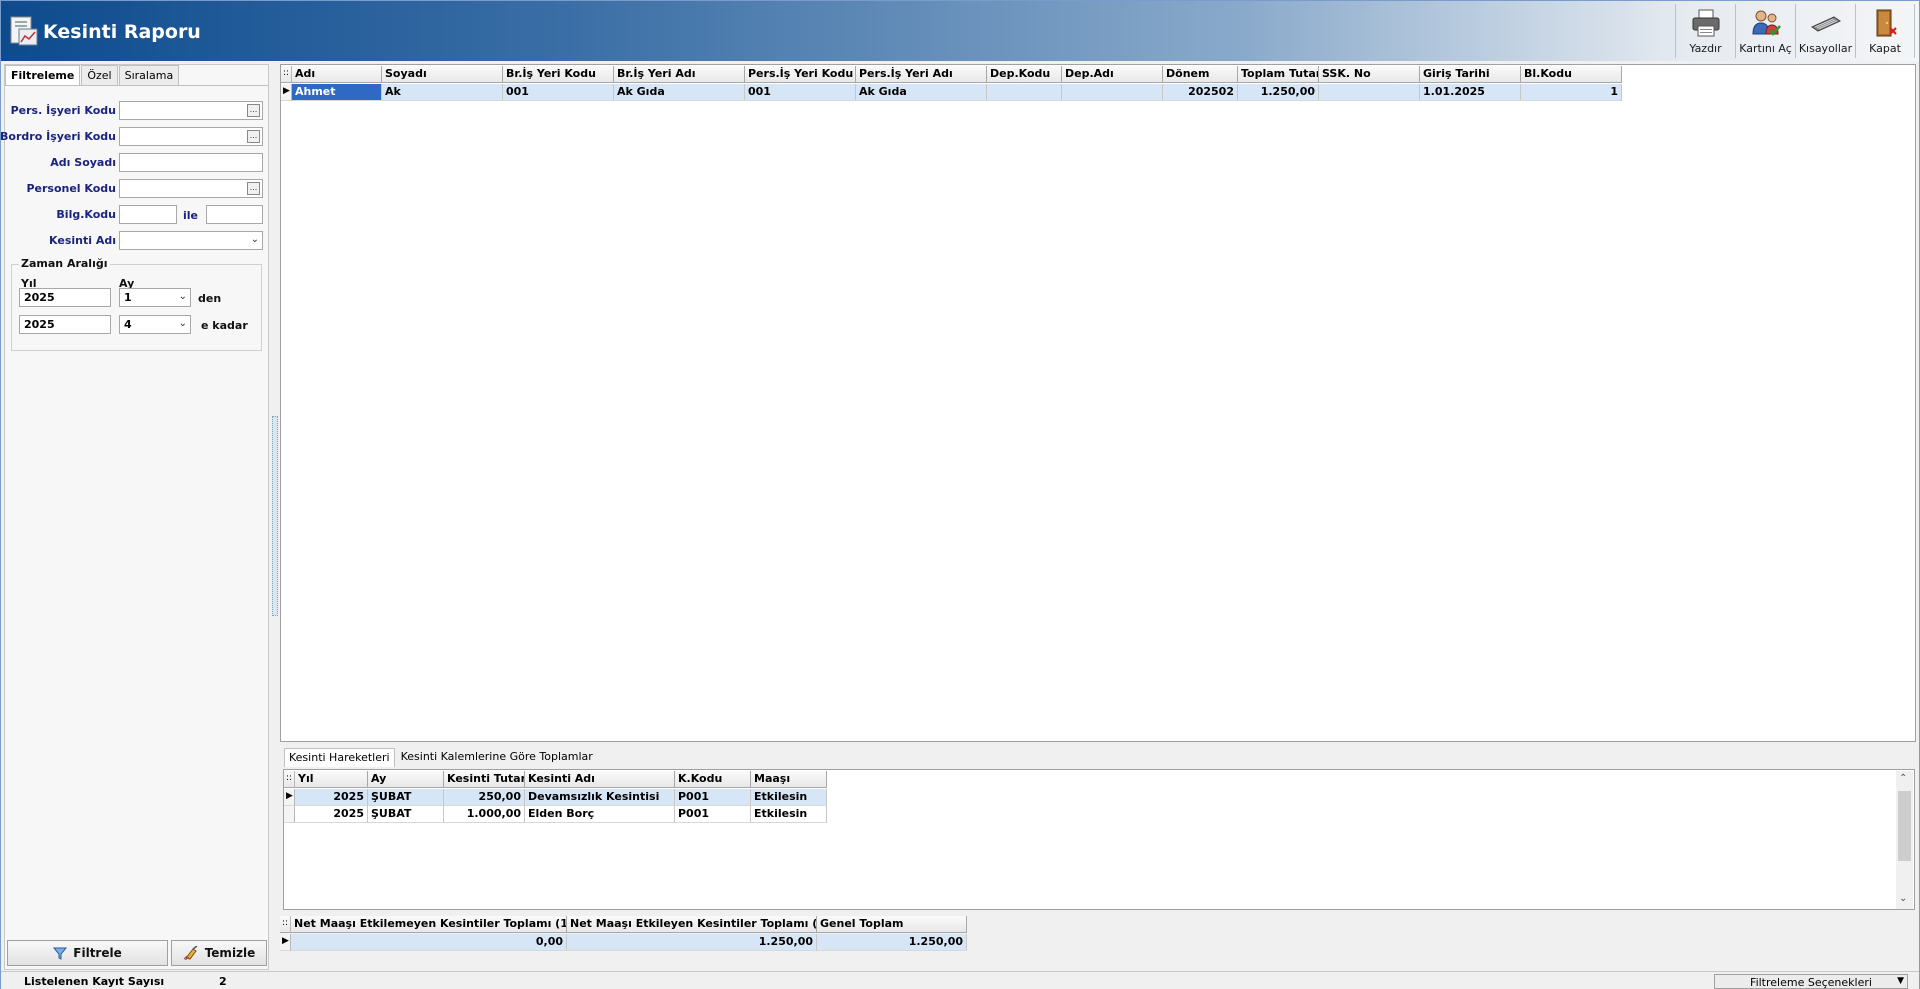 Image resolution: width=1920 pixels, height=989 pixels. I want to click on panel-splitter, so click(275, 516).